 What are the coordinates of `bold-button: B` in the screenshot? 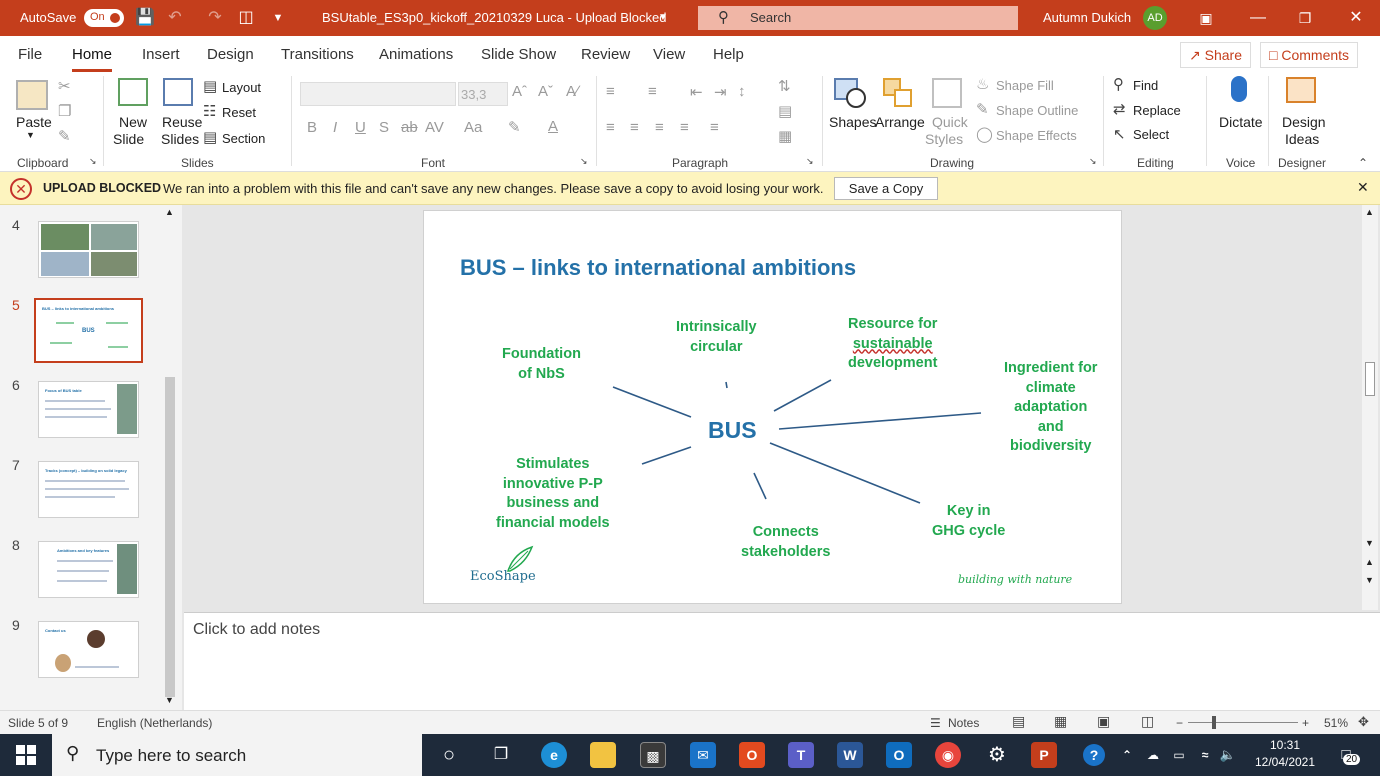 It's located at (312, 127).